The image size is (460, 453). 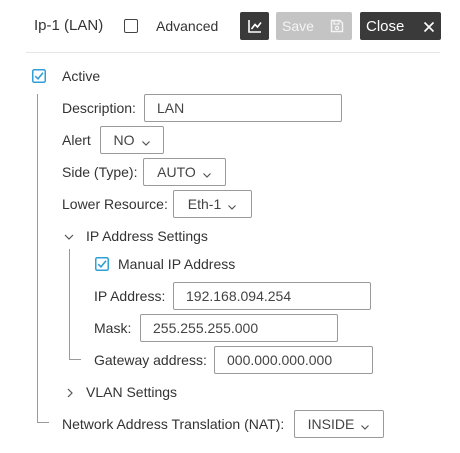 I want to click on active-checkbox, so click(x=39, y=76).